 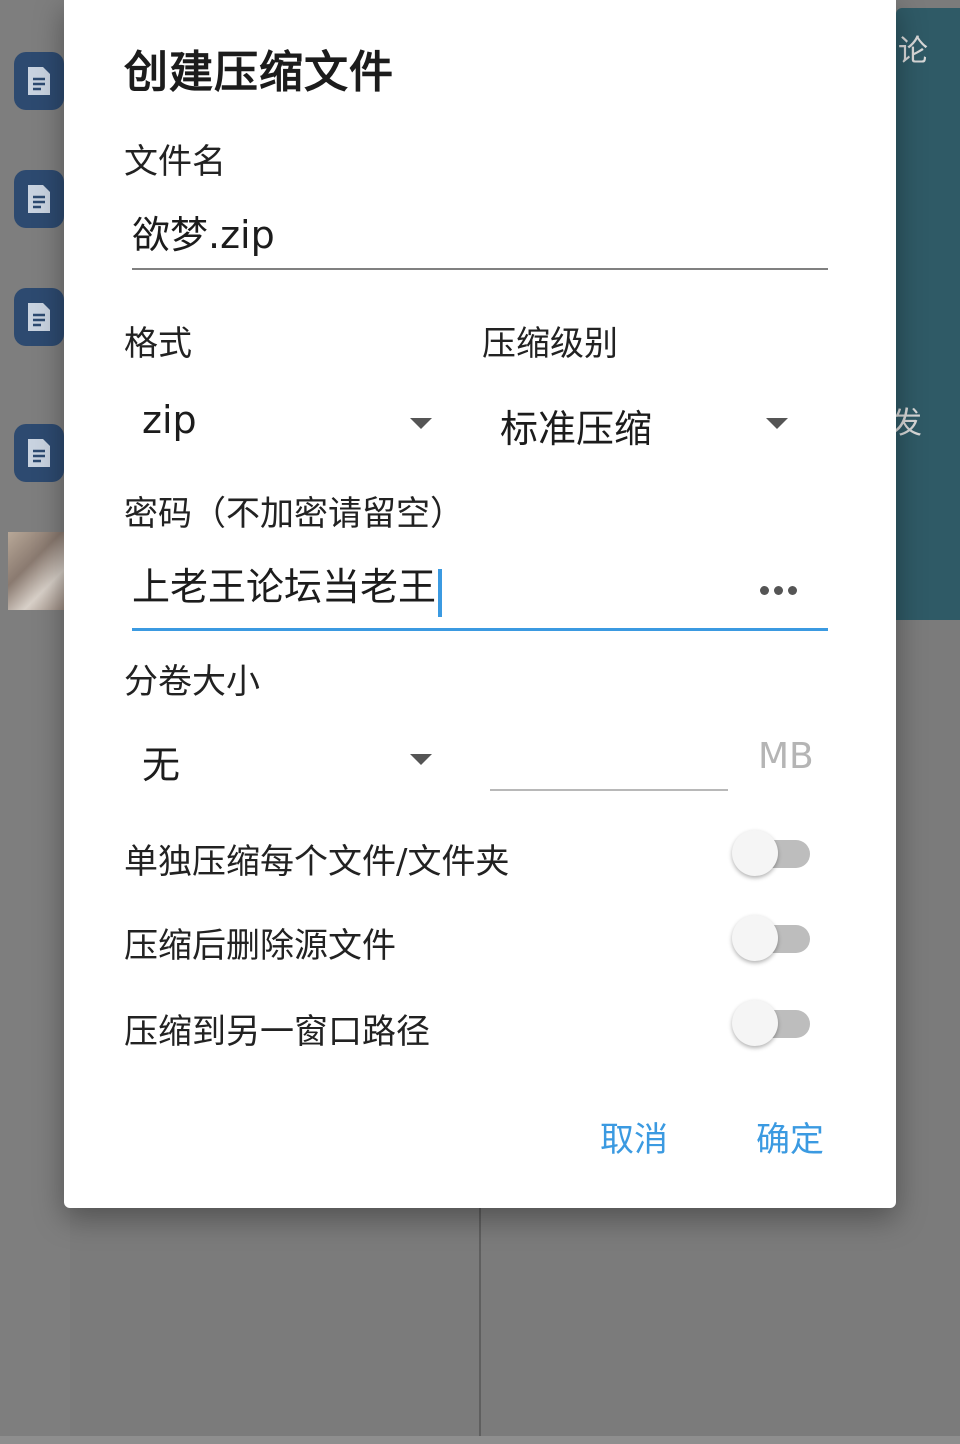 What do you see at coordinates (913, 51) in the screenshot?
I see `background-side-text: 论` at bounding box center [913, 51].